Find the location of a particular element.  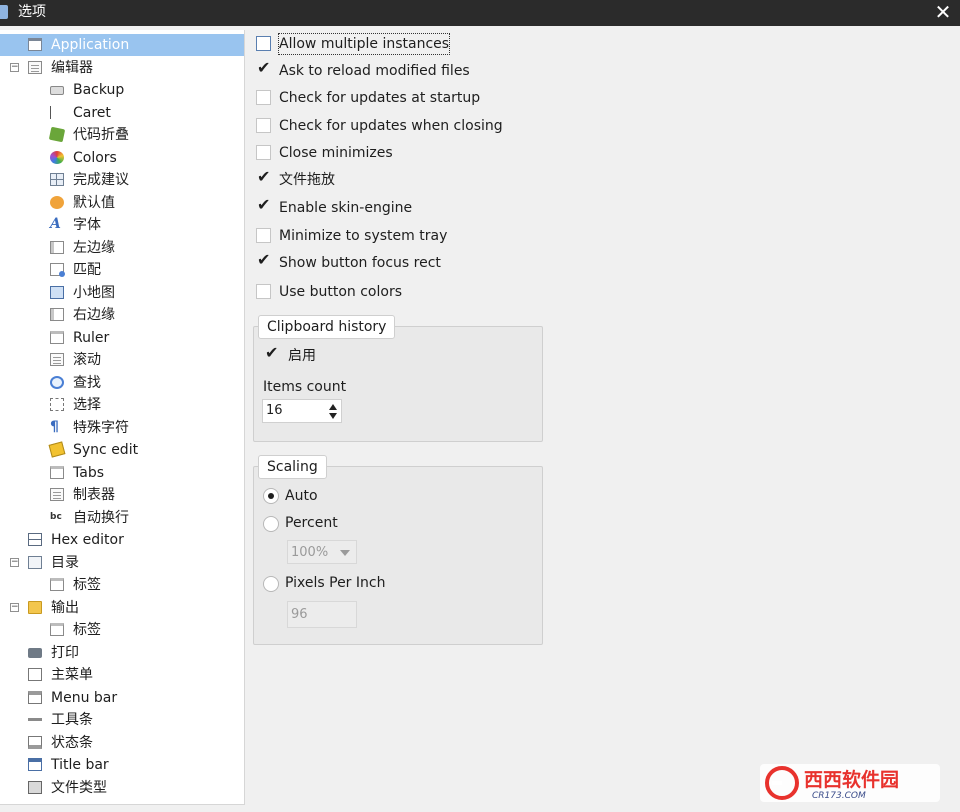

tree-item: 打印 is located at coordinates (122, 653).